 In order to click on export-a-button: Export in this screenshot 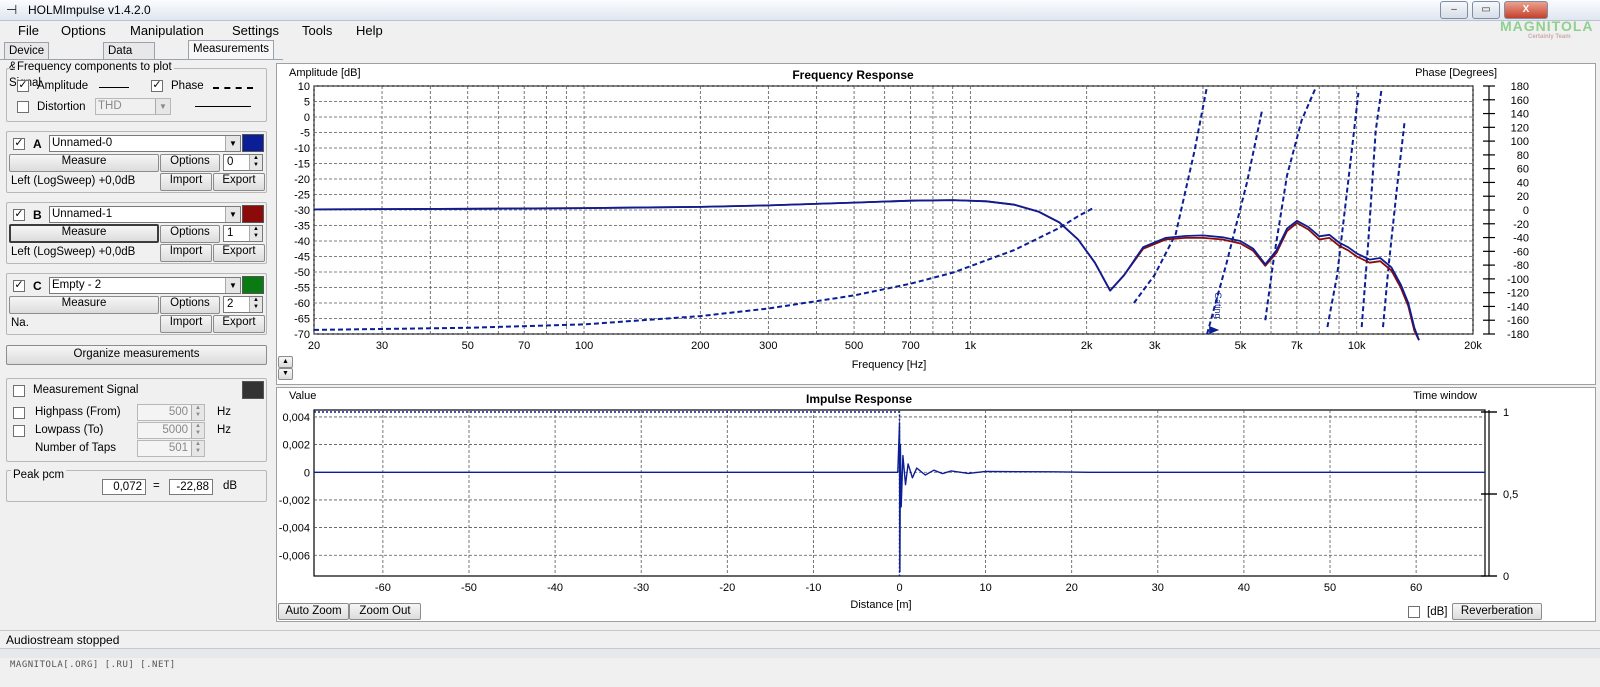, I will do `click(239, 182)`.